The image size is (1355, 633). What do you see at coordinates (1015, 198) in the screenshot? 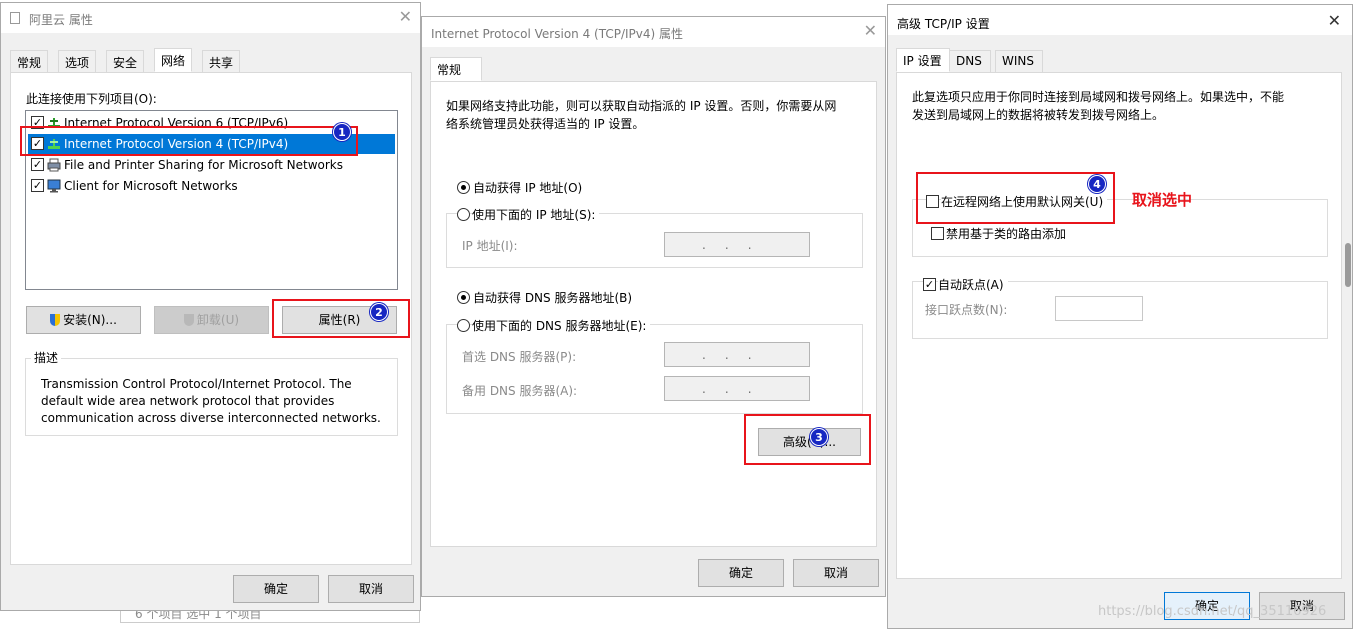
I see `highlight-default-gateway` at bounding box center [1015, 198].